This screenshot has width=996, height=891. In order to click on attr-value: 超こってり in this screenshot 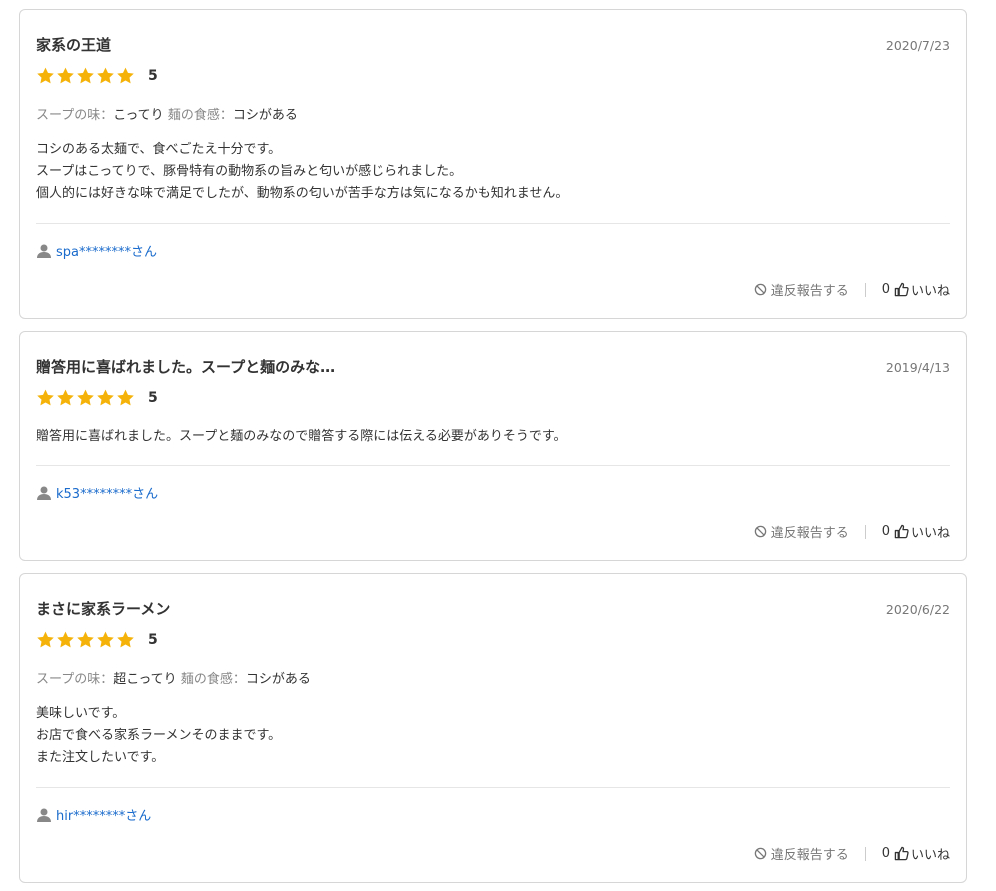, I will do `click(145, 679)`.